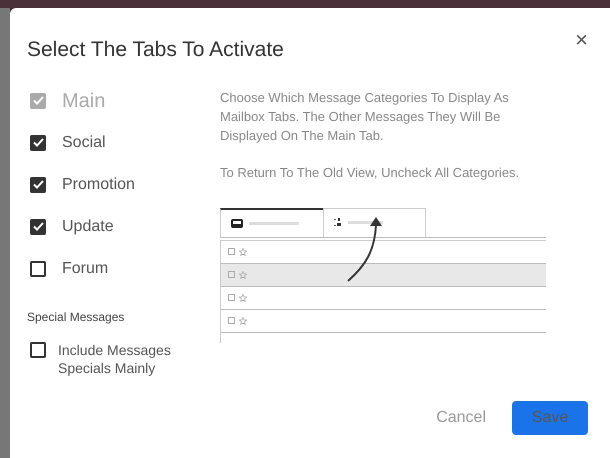 This screenshot has width=610, height=458. What do you see at coordinates (84, 100) in the screenshot?
I see `checkbox-label: Main` at bounding box center [84, 100].